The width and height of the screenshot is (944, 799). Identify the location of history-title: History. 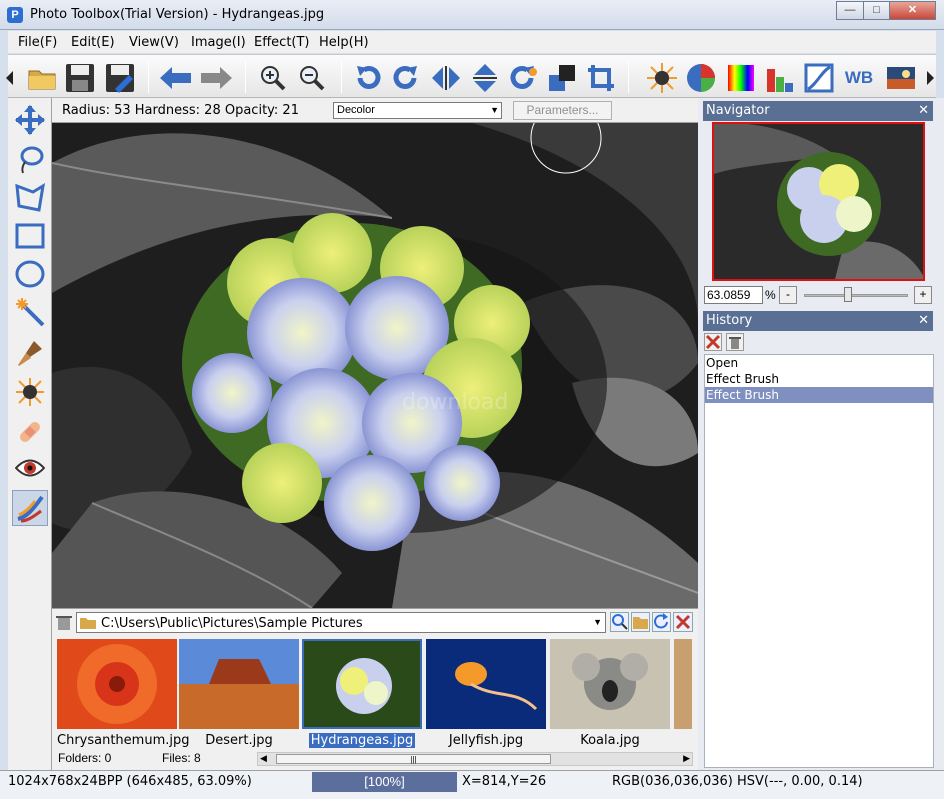
(729, 320).